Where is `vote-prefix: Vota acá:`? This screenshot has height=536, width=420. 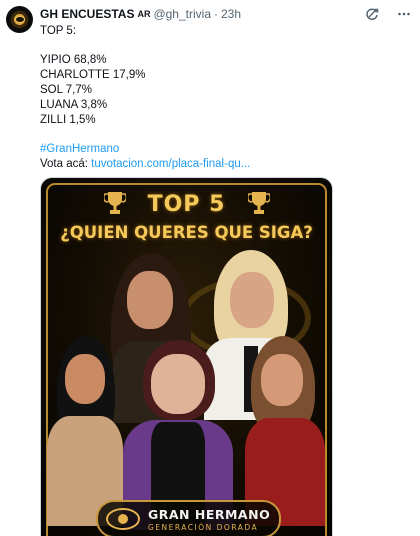 vote-prefix: Vota acá: is located at coordinates (66, 164).